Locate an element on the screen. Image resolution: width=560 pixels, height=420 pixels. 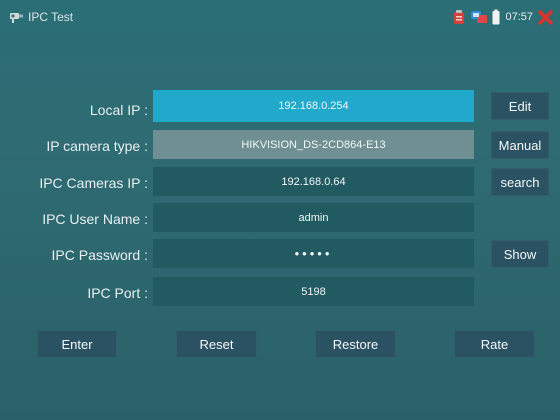
local-ip-field: 192.168.0.254 is located at coordinates (313, 106).